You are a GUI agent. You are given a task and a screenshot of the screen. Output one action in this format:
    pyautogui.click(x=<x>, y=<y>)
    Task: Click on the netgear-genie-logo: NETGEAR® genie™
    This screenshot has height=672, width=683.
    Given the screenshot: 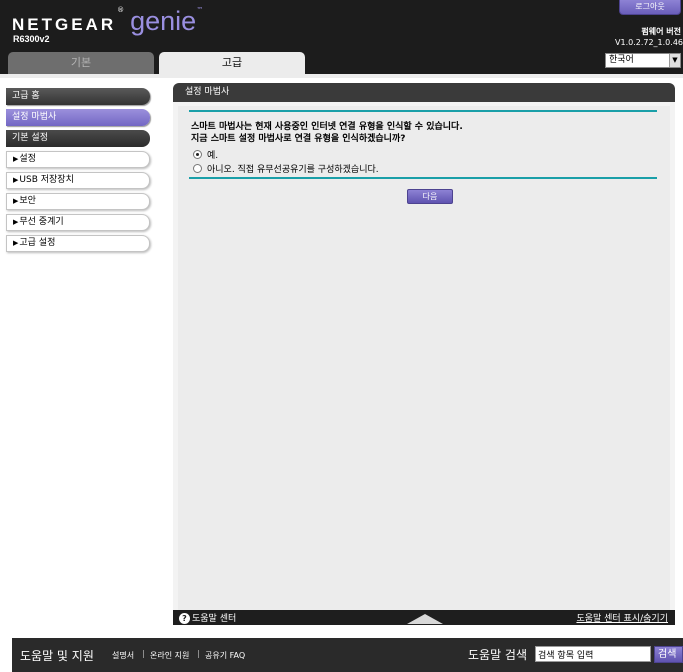 What is the action you would take?
    pyautogui.click(x=108, y=21)
    